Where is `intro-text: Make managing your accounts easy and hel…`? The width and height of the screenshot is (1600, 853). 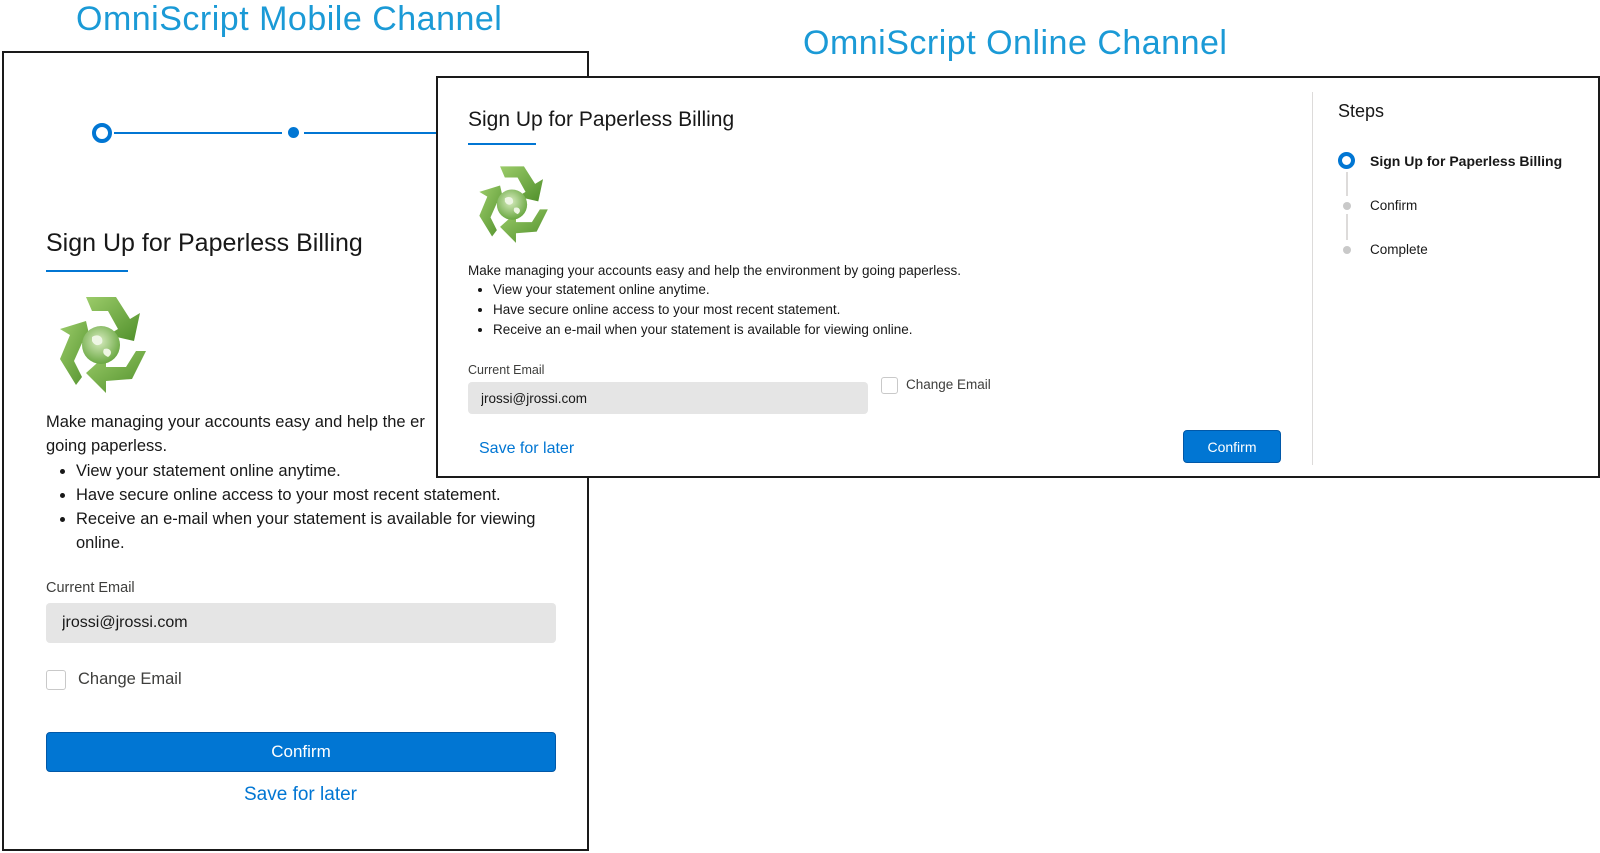
intro-text: Make managing your accounts easy and hel… is located at coordinates (715, 270).